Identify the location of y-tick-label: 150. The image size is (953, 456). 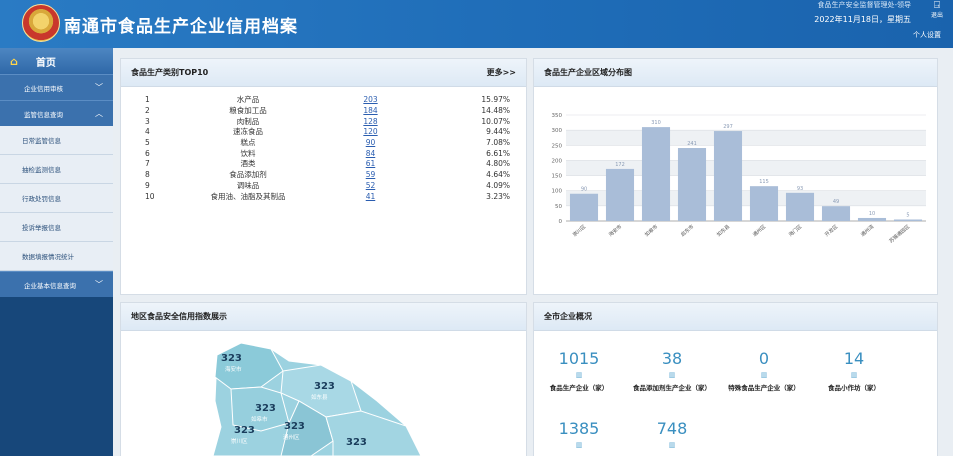
(557, 177).